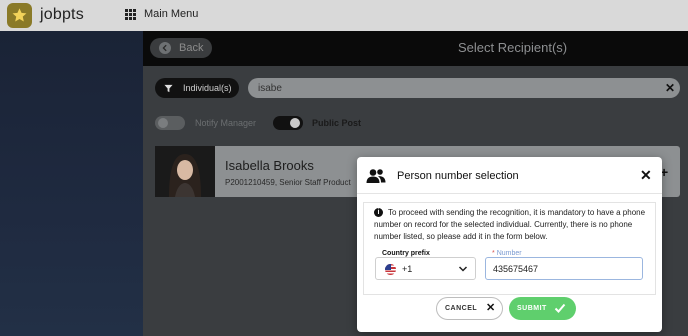 This screenshot has width=688, height=336. Describe the element at coordinates (288, 182) in the screenshot. I see `person-subtitle: P2001210459, Senior Staff Product` at that location.